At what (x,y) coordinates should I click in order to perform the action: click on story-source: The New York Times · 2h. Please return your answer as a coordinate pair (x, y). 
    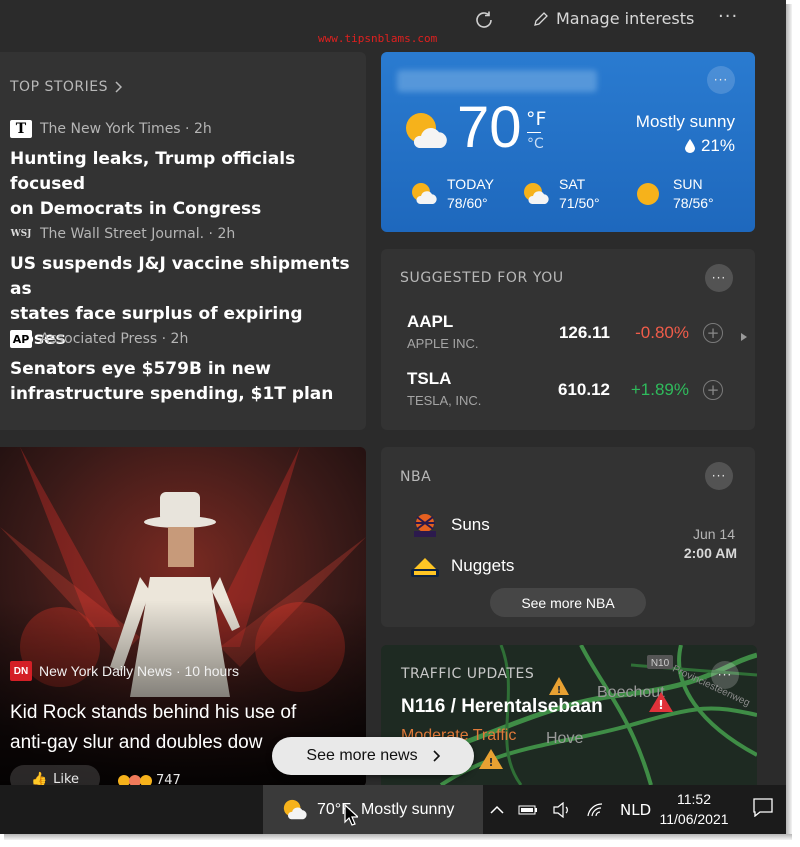
    Looking at the image, I should click on (126, 129).